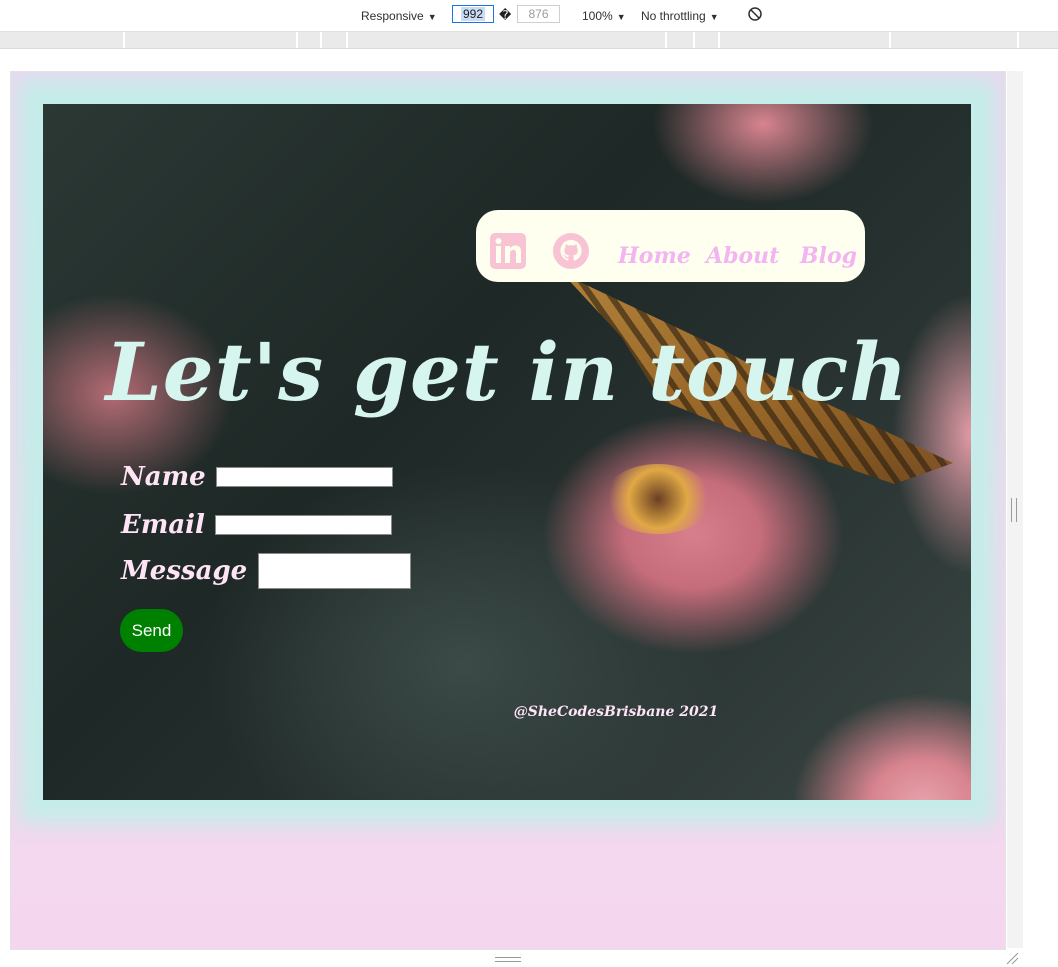 Image resolution: width=1058 pixels, height=967 pixels. Describe the element at coordinates (305, 477) in the screenshot. I see `name-input` at that location.